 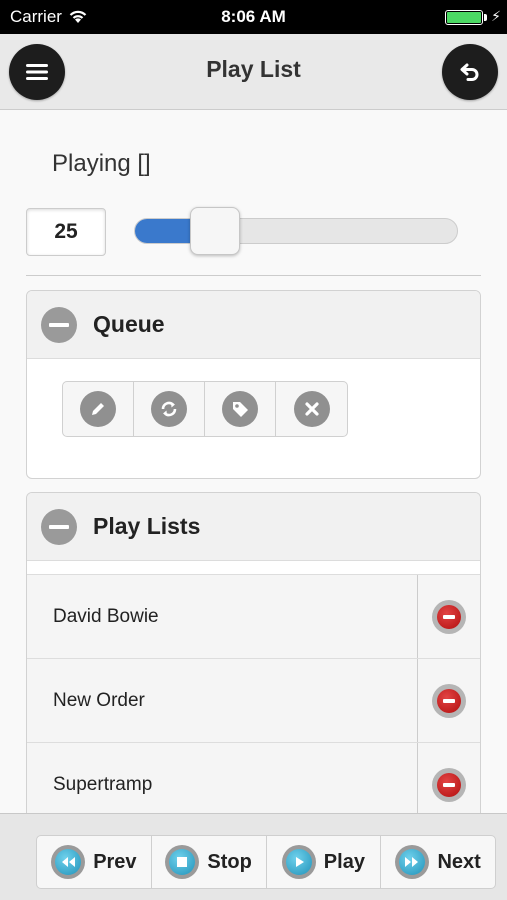 I want to click on stop-button: Stop, so click(x=209, y=862).